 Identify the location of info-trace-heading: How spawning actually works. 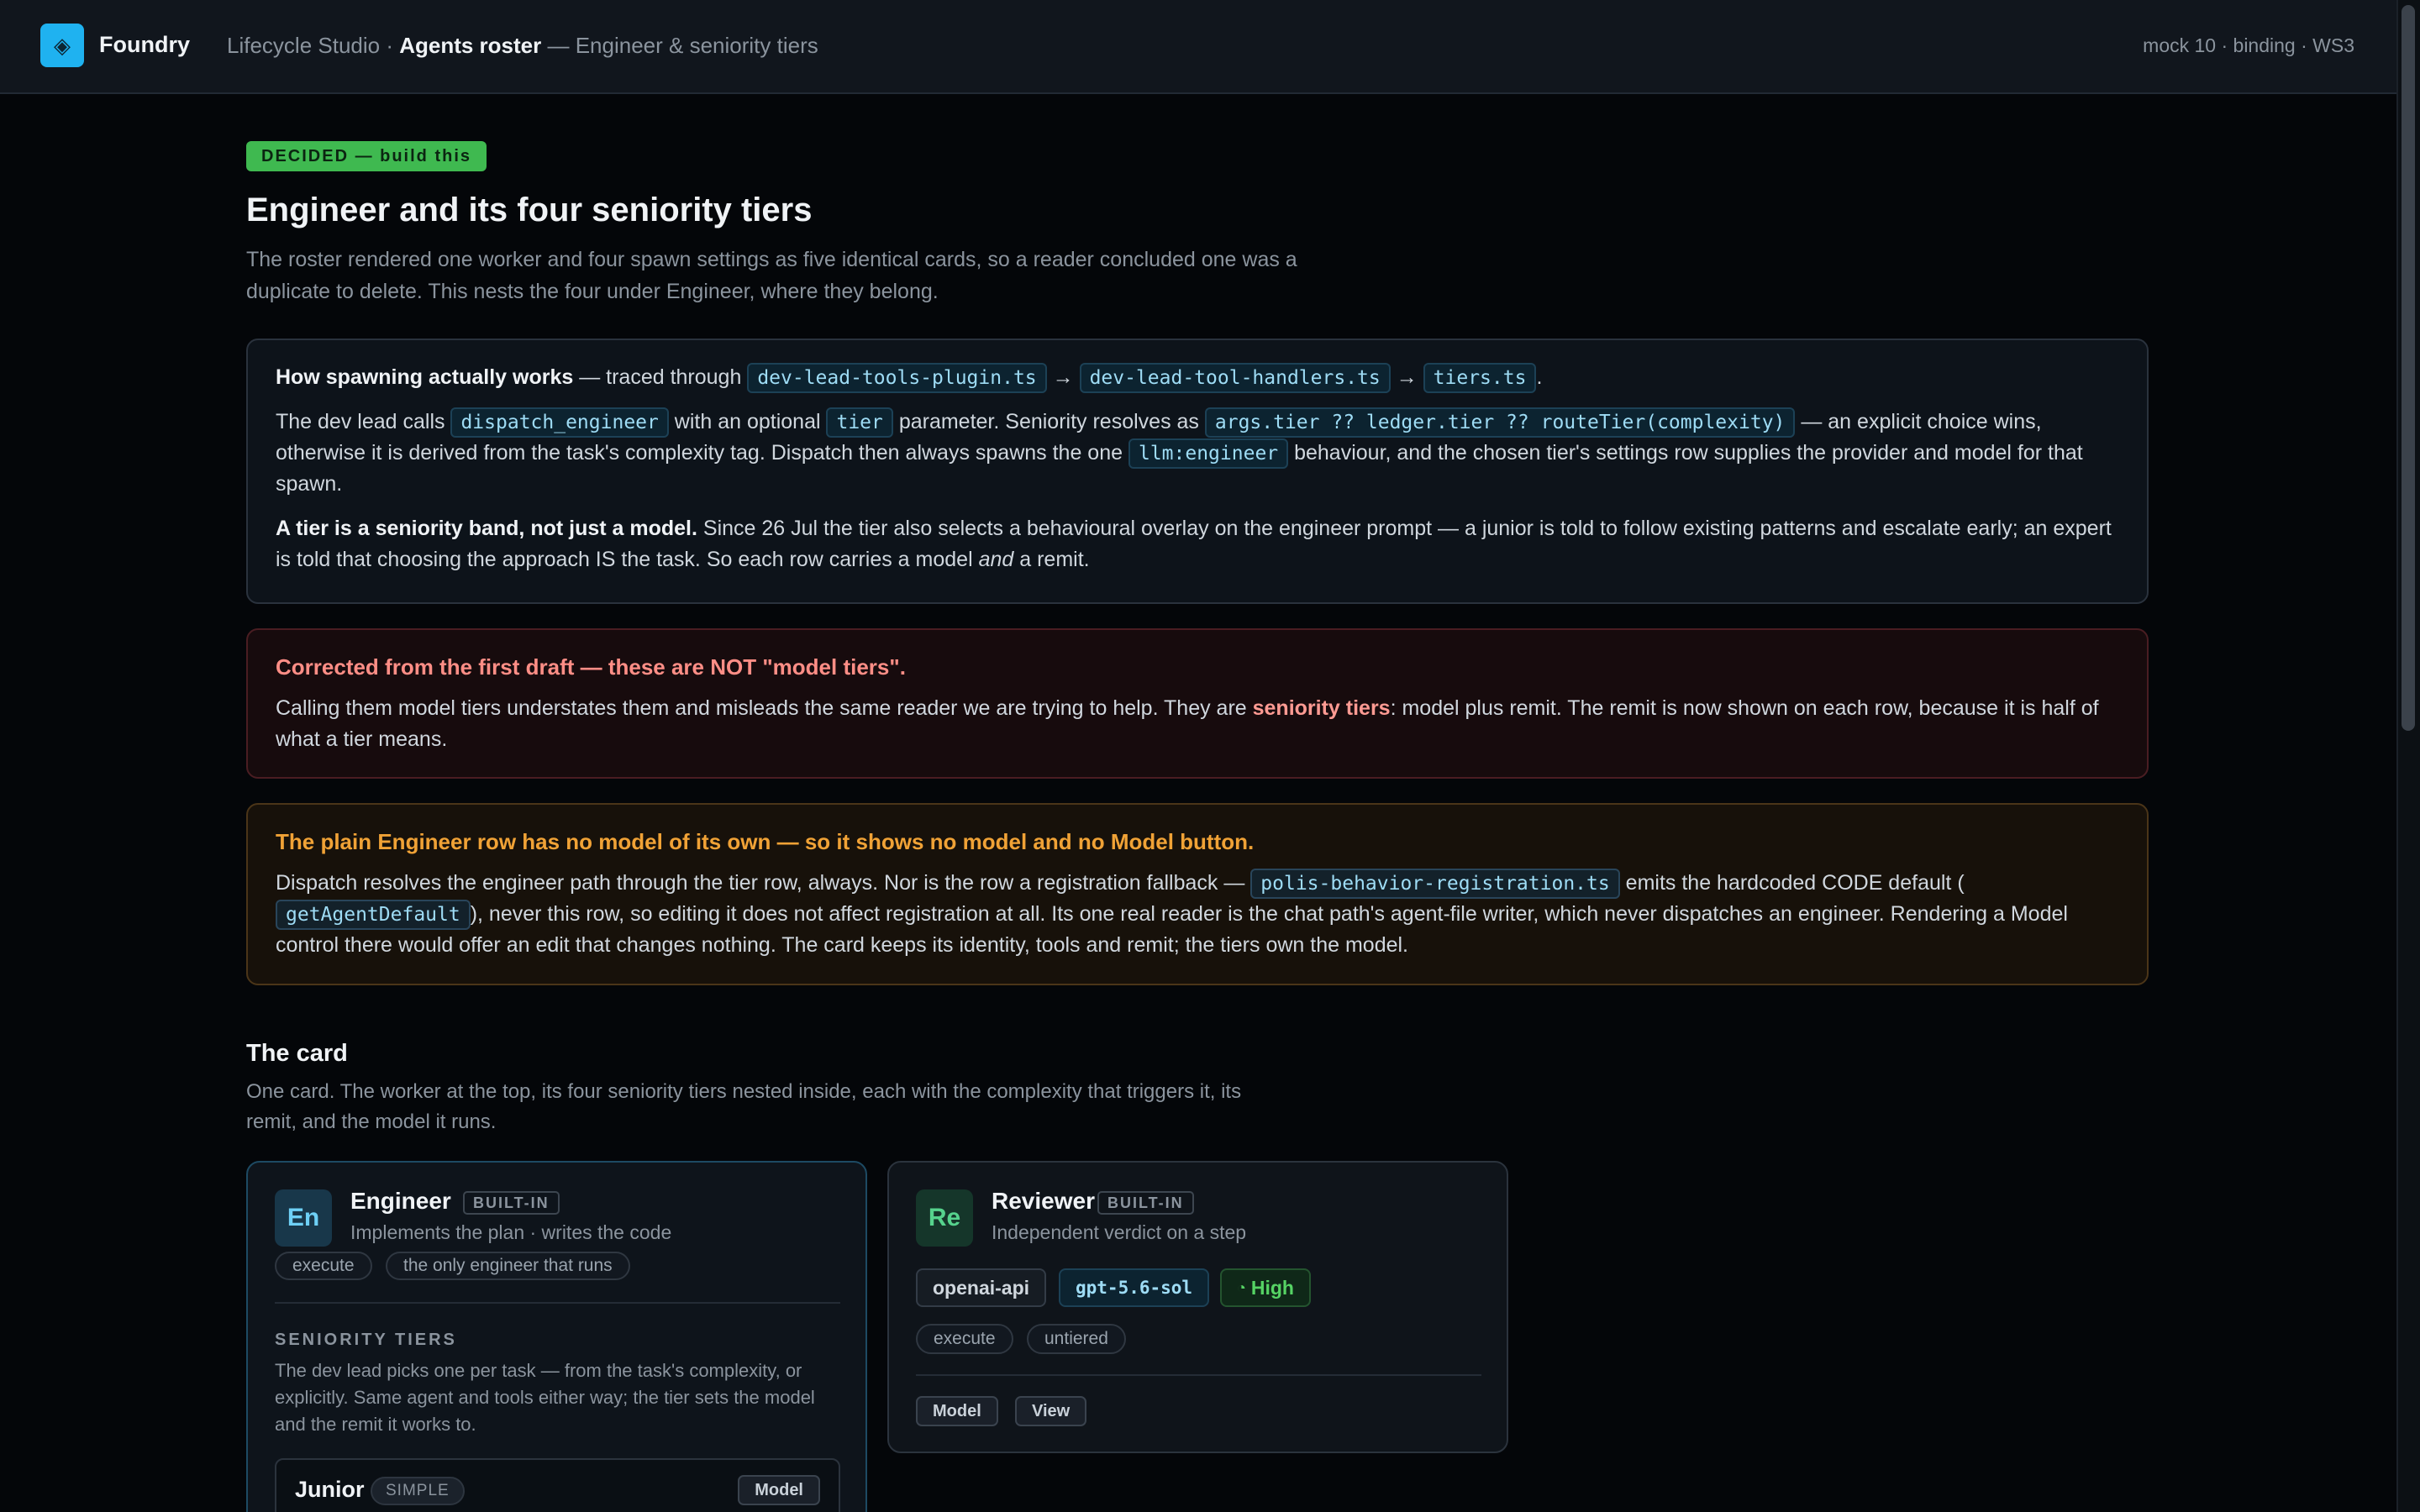
(425, 377).